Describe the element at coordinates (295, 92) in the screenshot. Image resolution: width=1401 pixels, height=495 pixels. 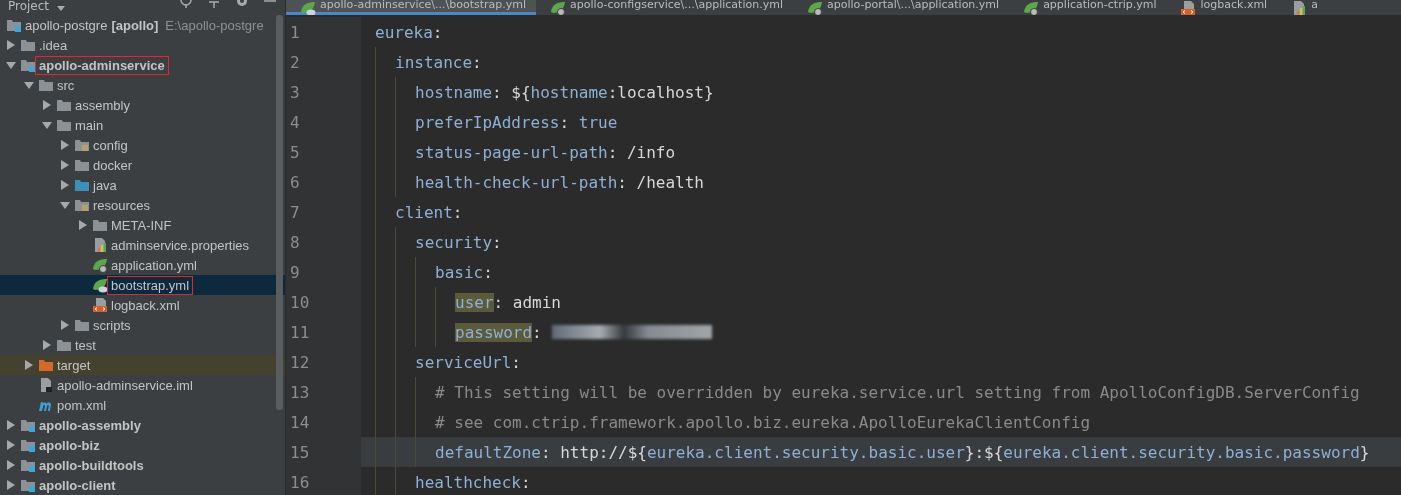
I see `line-number: 3` at that location.